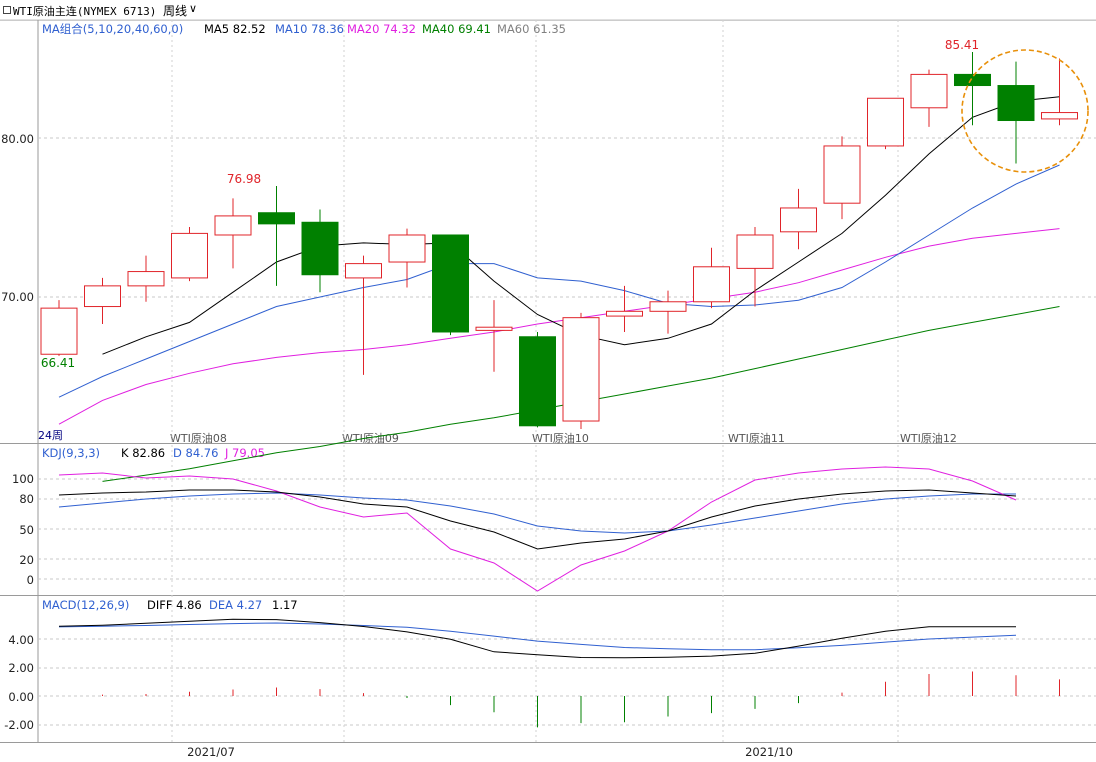  What do you see at coordinates (26, 560) in the screenshot?
I see `kdj-y-20: 20` at bounding box center [26, 560].